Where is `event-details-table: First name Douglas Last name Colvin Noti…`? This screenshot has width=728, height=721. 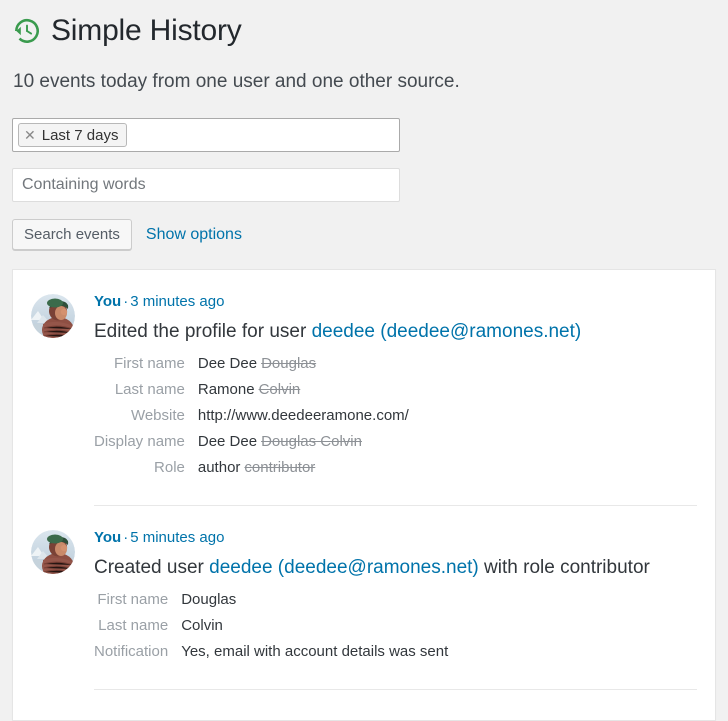 event-details-table: First name Douglas Last name Colvin Noti… is located at coordinates (273, 628).